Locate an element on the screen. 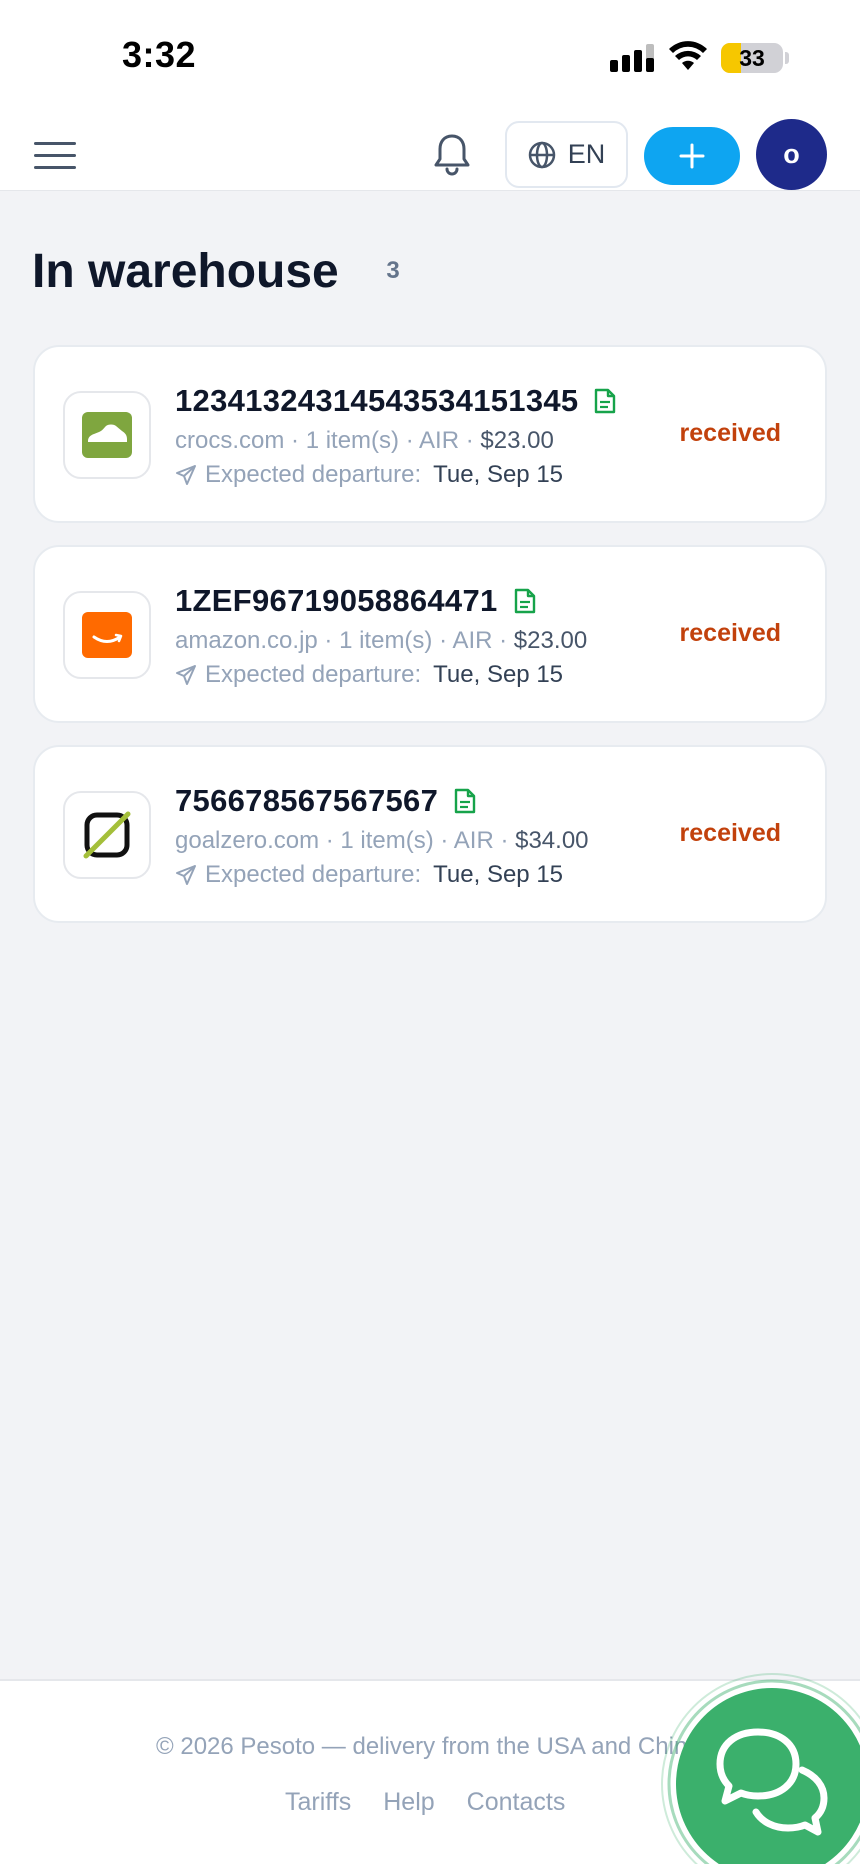  plus-icon is located at coordinates (692, 156).